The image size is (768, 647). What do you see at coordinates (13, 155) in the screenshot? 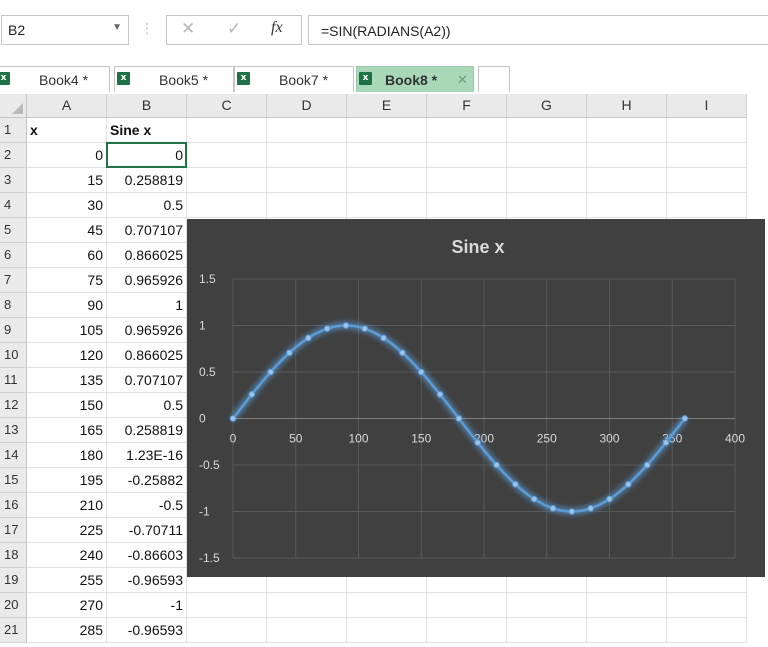
I see `row-header-2: 2` at bounding box center [13, 155].